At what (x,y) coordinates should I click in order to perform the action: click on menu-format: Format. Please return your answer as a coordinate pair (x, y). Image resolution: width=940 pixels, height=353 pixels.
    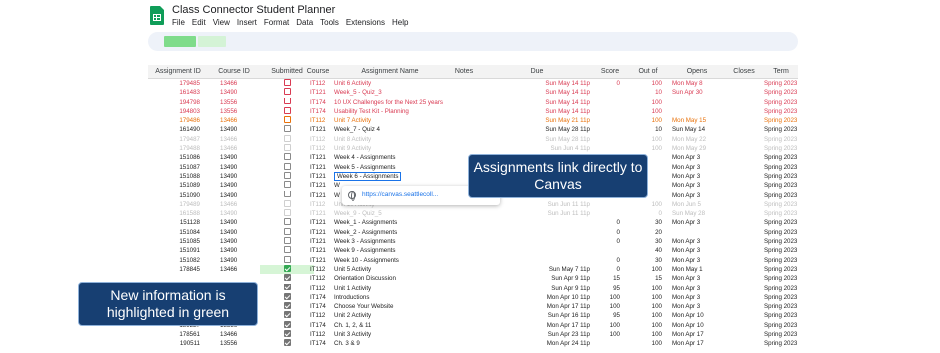
    Looking at the image, I should click on (276, 22).